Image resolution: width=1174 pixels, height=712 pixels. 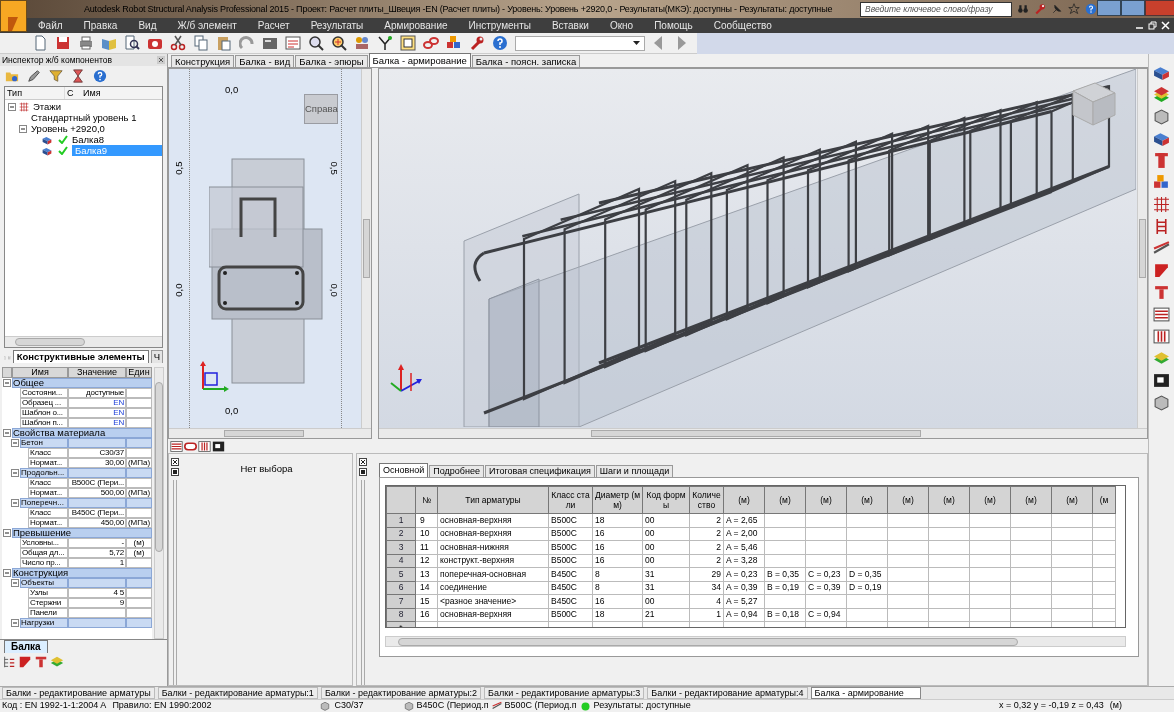 What do you see at coordinates (270, 43) in the screenshot?
I see `window-icon` at bounding box center [270, 43].